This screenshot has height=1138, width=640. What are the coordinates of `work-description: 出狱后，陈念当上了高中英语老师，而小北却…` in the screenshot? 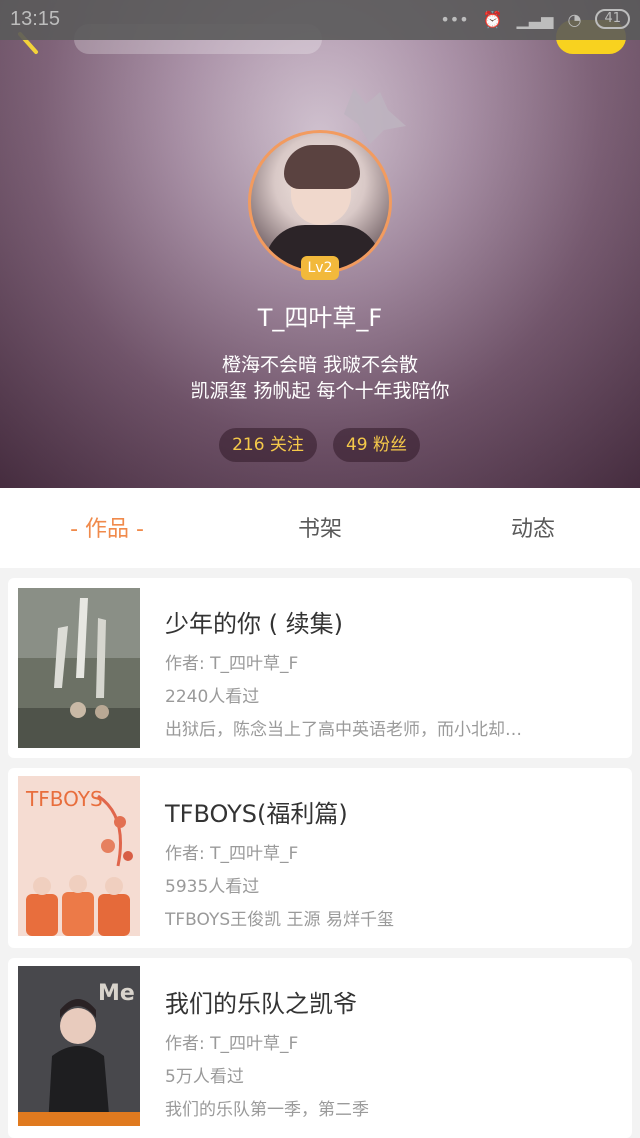 It's located at (343, 730).